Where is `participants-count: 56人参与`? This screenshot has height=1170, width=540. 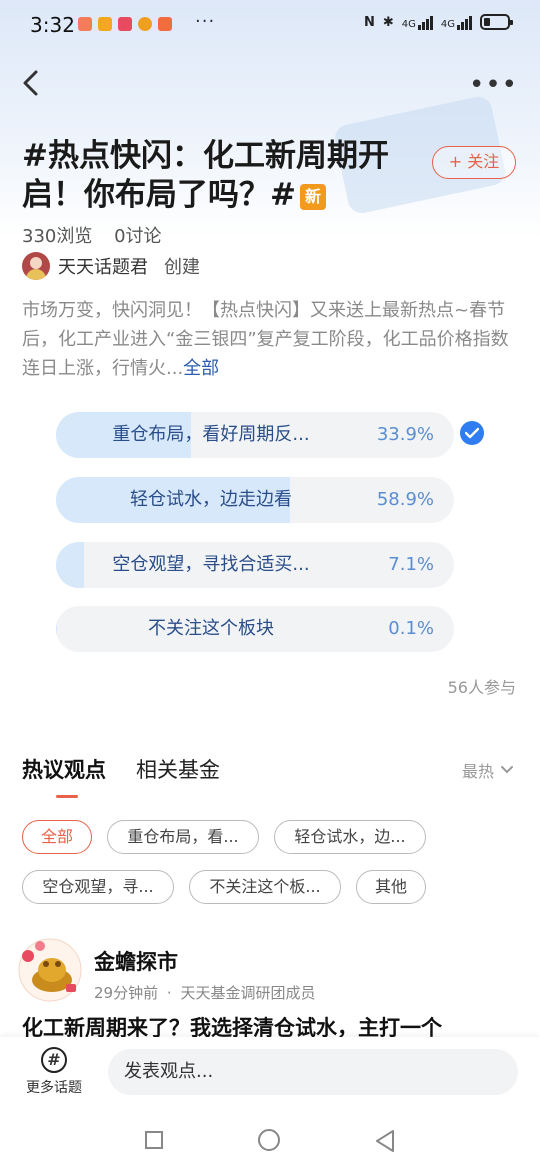 participants-count: 56人参与 is located at coordinates (481, 687).